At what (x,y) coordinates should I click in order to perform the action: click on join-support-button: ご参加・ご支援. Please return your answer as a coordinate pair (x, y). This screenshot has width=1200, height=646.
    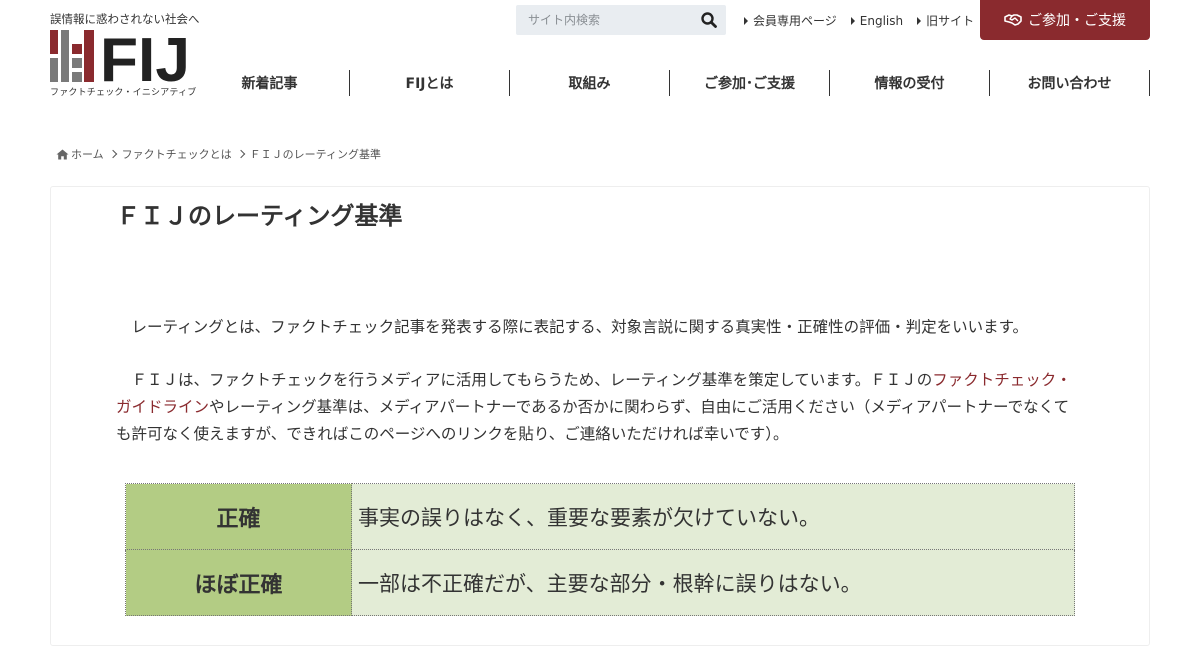
    Looking at the image, I should click on (1065, 20).